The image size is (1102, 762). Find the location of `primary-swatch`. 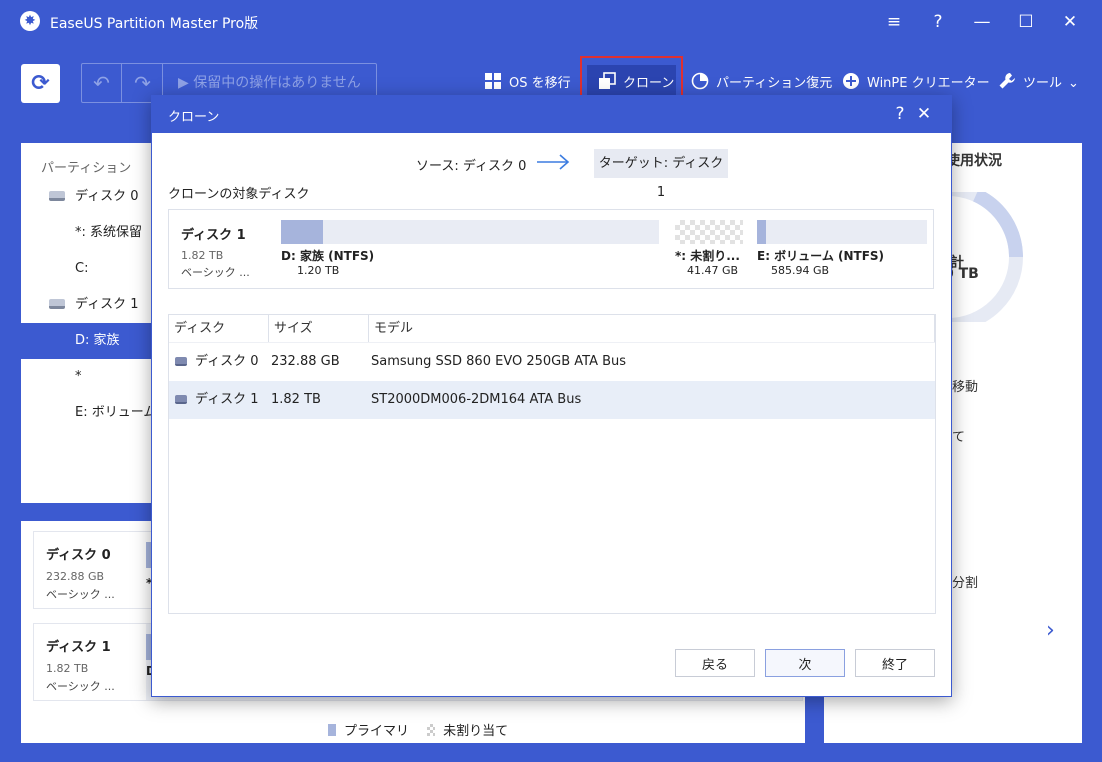

primary-swatch is located at coordinates (332, 730).